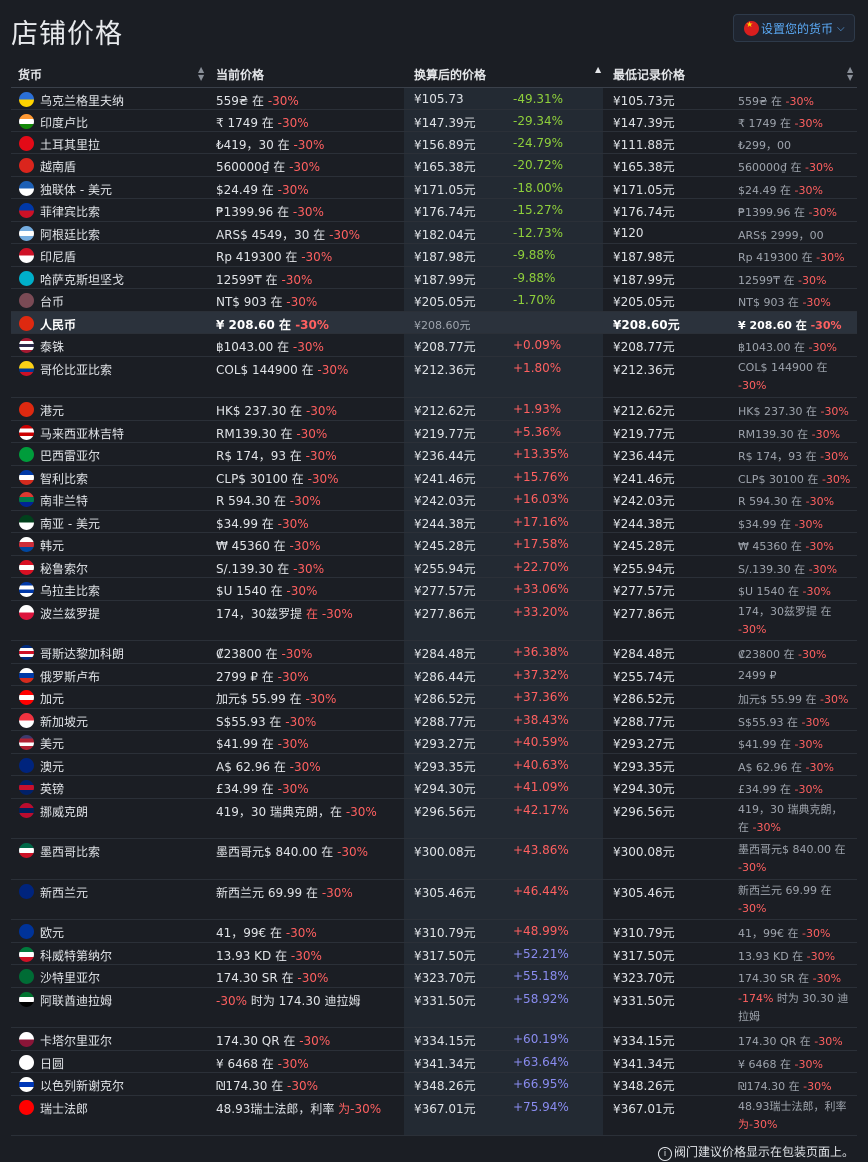  Describe the element at coordinates (268, 545) in the screenshot. I see `current-price: ₩ 45360 在 -30%` at that location.